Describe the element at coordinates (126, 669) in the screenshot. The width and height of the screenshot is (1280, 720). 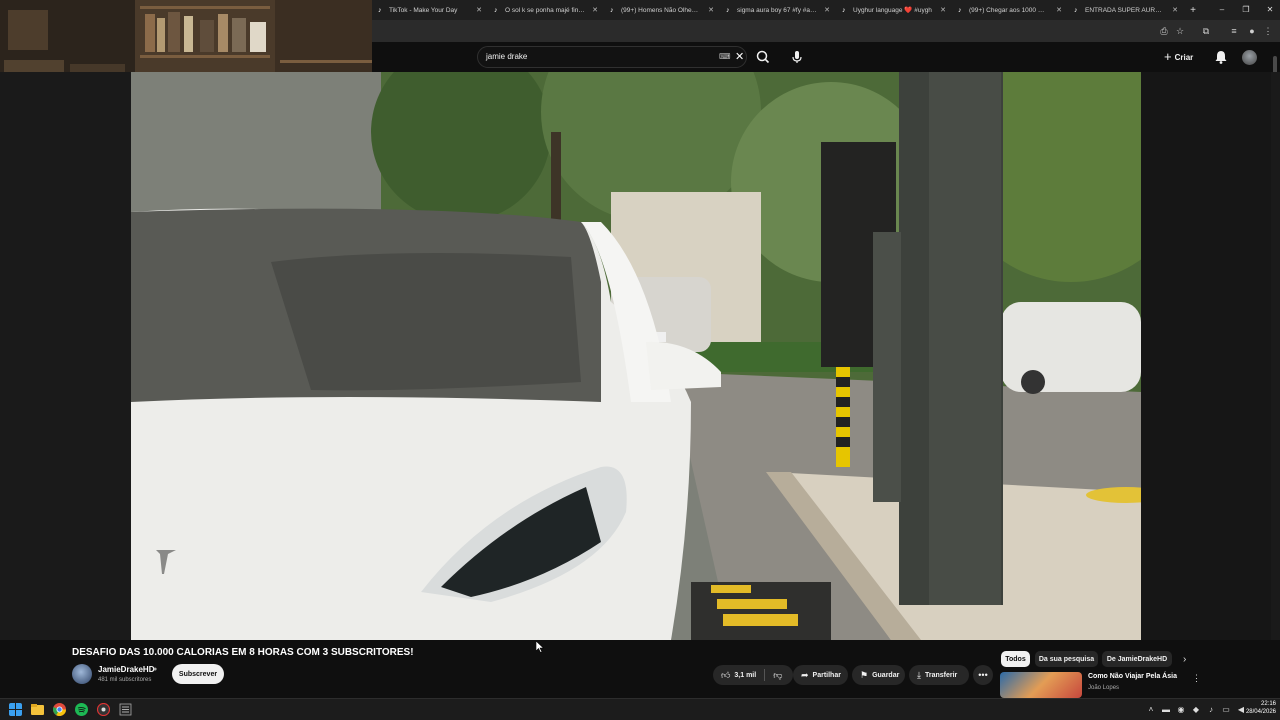
I see `channel-name: JamieDrakeHD` at that location.